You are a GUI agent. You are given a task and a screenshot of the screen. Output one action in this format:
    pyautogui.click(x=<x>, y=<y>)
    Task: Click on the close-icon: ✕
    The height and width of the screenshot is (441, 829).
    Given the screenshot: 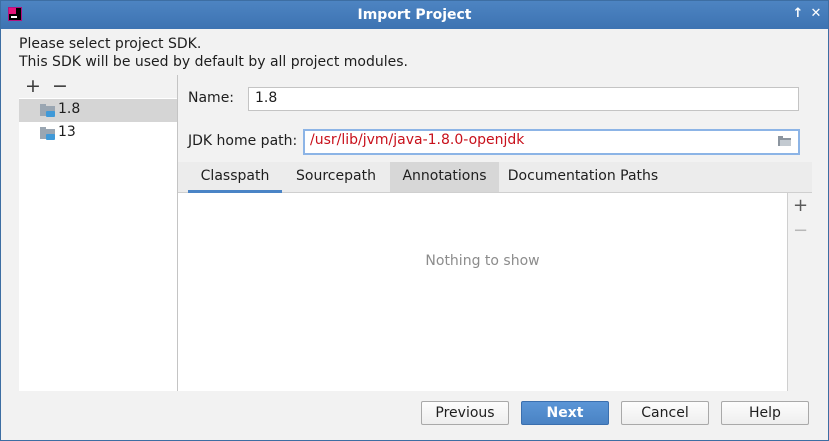 What is the action you would take?
    pyautogui.click(x=816, y=14)
    